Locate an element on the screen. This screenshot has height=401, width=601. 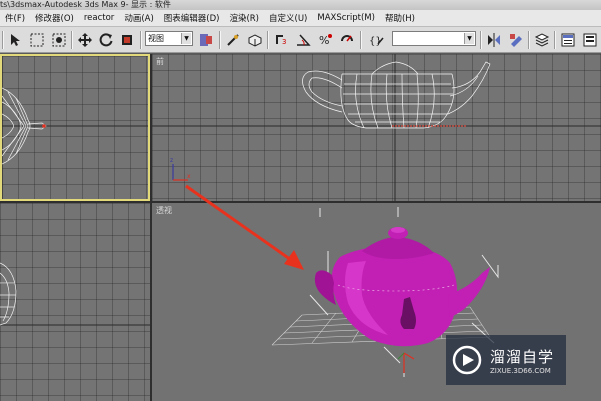
display-driver-label: - 显示 : 软件 is located at coordinates (148, 4).